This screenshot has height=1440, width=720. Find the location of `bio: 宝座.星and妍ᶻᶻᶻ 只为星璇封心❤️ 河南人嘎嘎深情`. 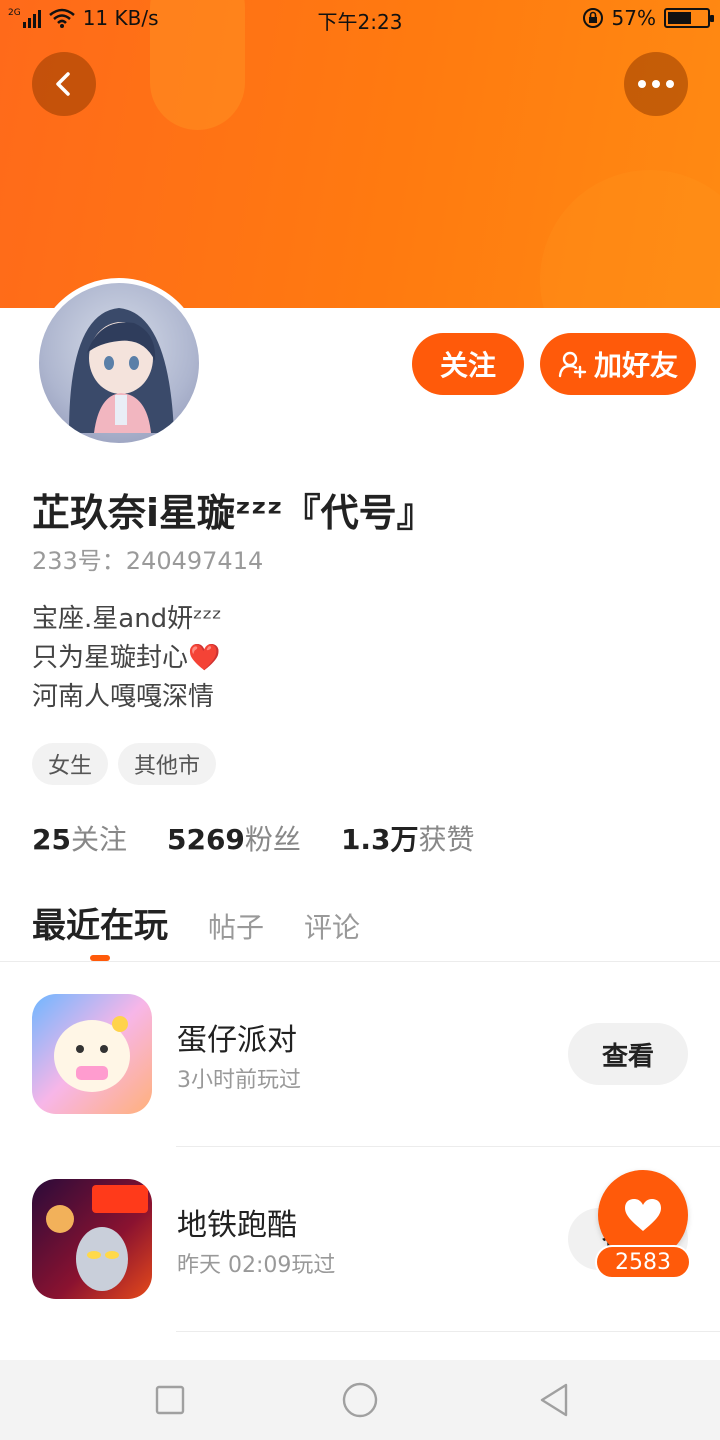

bio: 宝座.星and妍ᶻᶻᶻ 只为星璇封心❤️ 河南人嘎嘎深情 is located at coordinates (127, 658).